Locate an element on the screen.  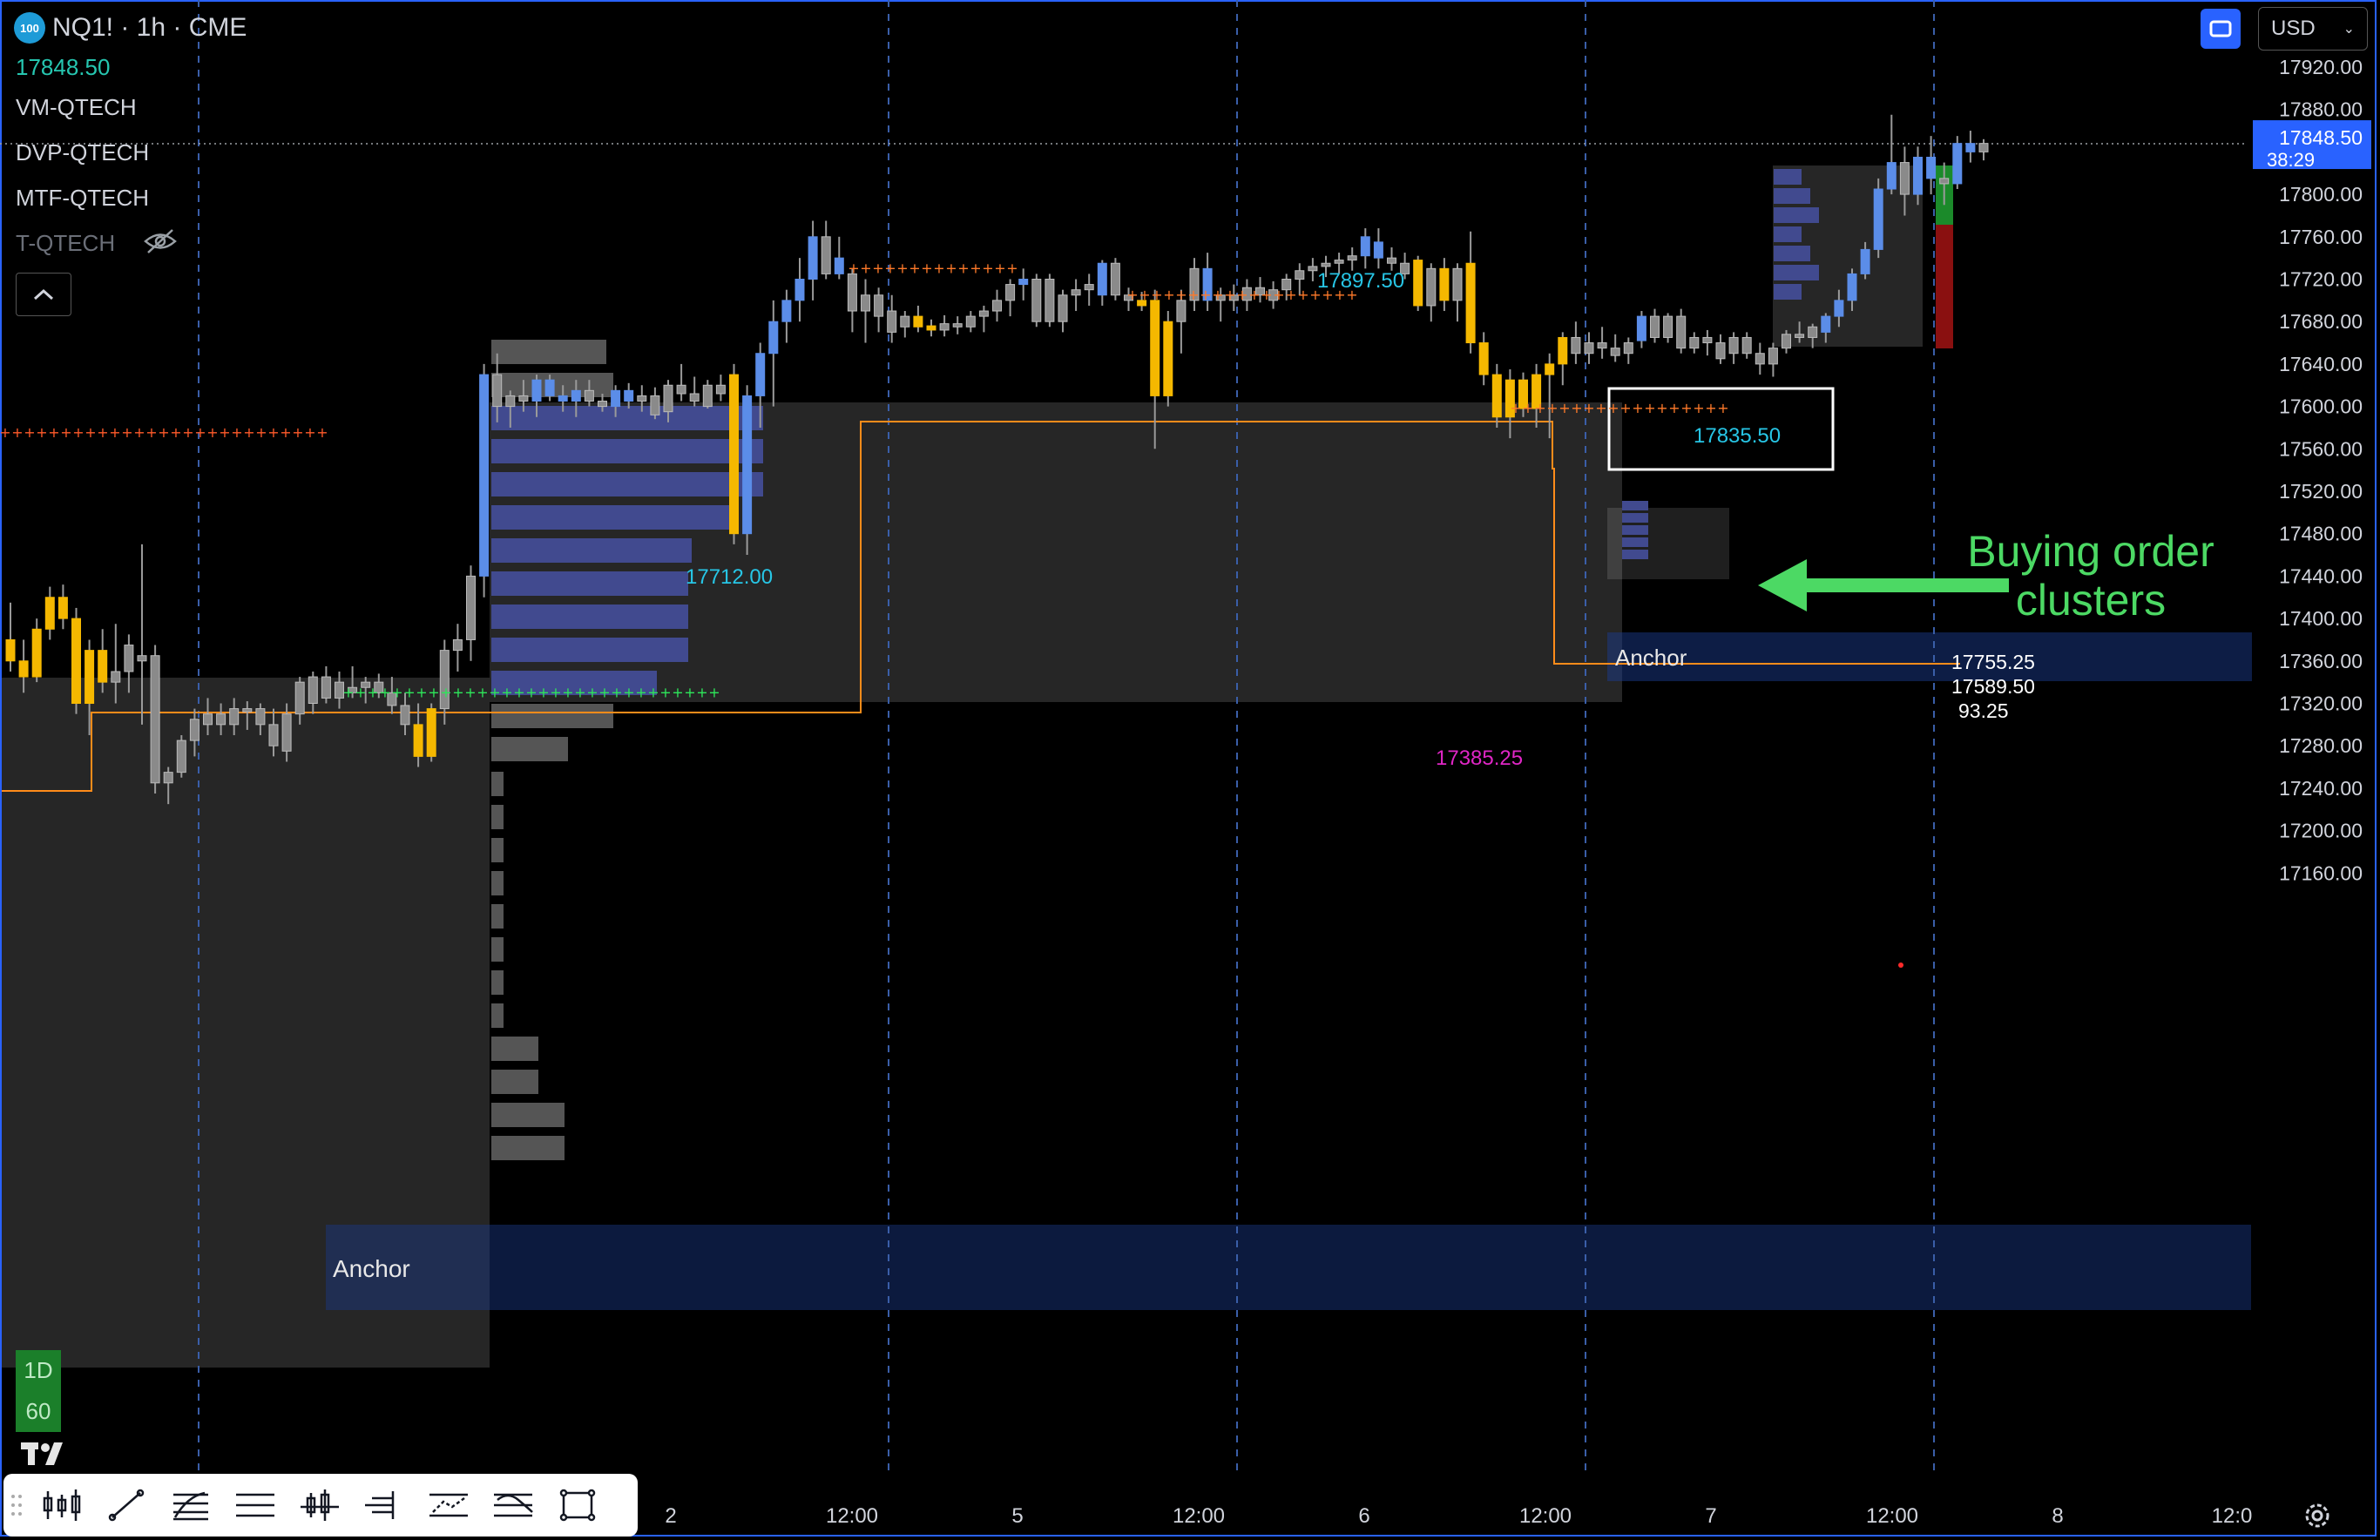
timeframe-badge: 1D 60 is located at coordinates (38, 1391).